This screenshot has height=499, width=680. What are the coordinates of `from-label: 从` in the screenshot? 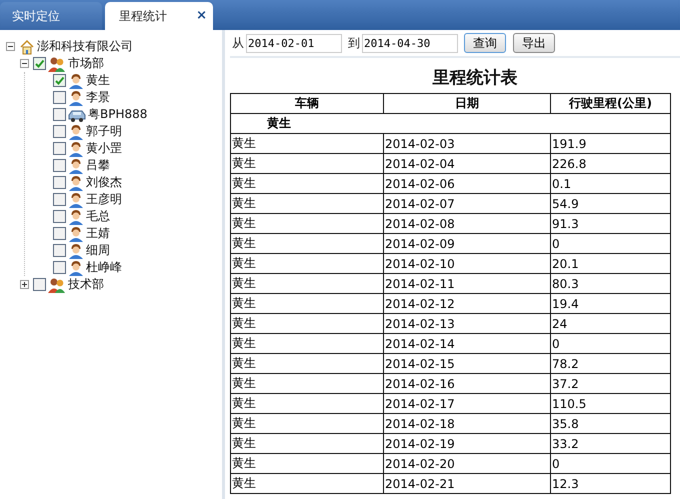 It's located at (238, 43).